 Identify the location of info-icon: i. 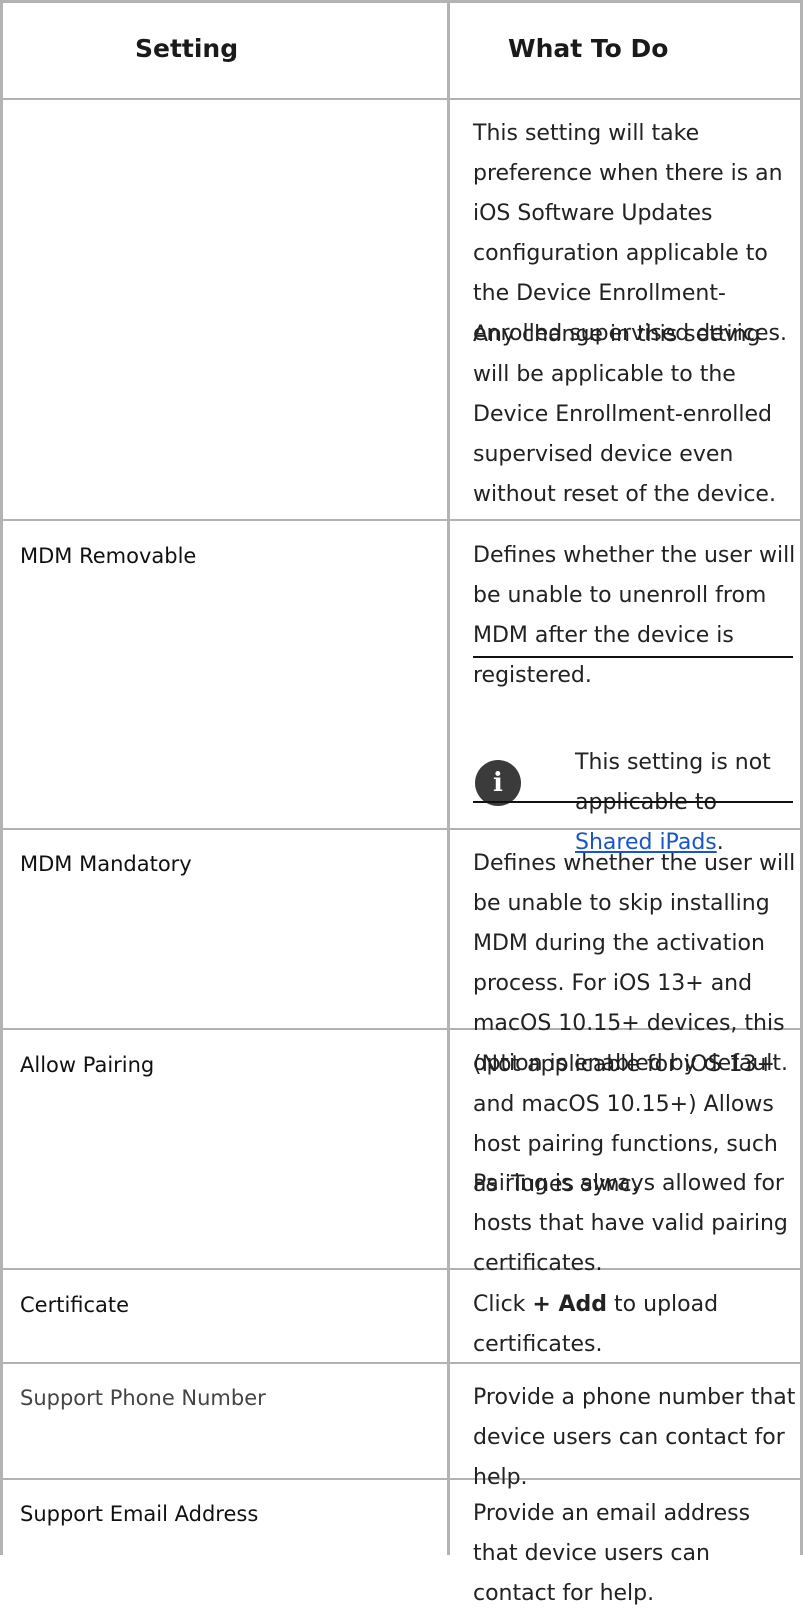
(498, 783).